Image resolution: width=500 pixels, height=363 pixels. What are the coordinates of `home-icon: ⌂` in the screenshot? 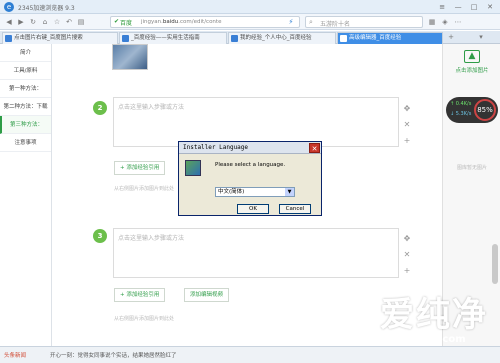 It's located at (45, 22).